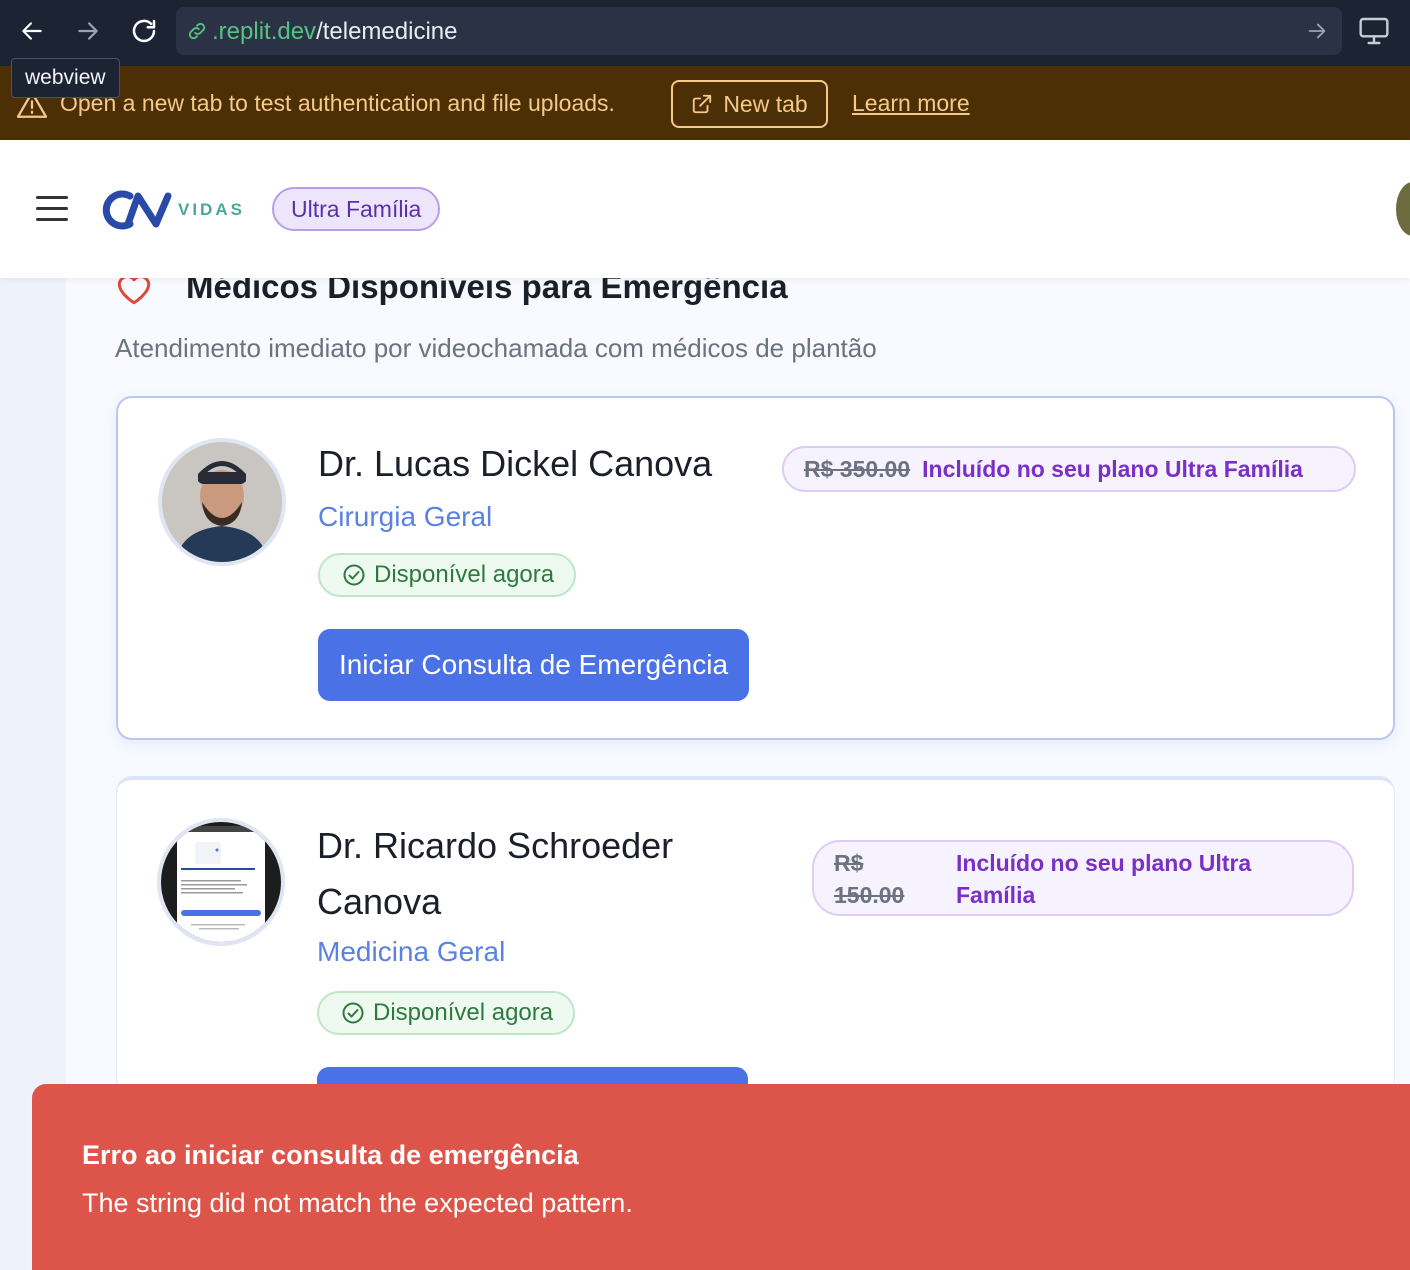 The height and width of the screenshot is (1270, 1410). What do you see at coordinates (765, 103) in the screenshot?
I see `new-tab-label: New tab` at bounding box center [765, 103].